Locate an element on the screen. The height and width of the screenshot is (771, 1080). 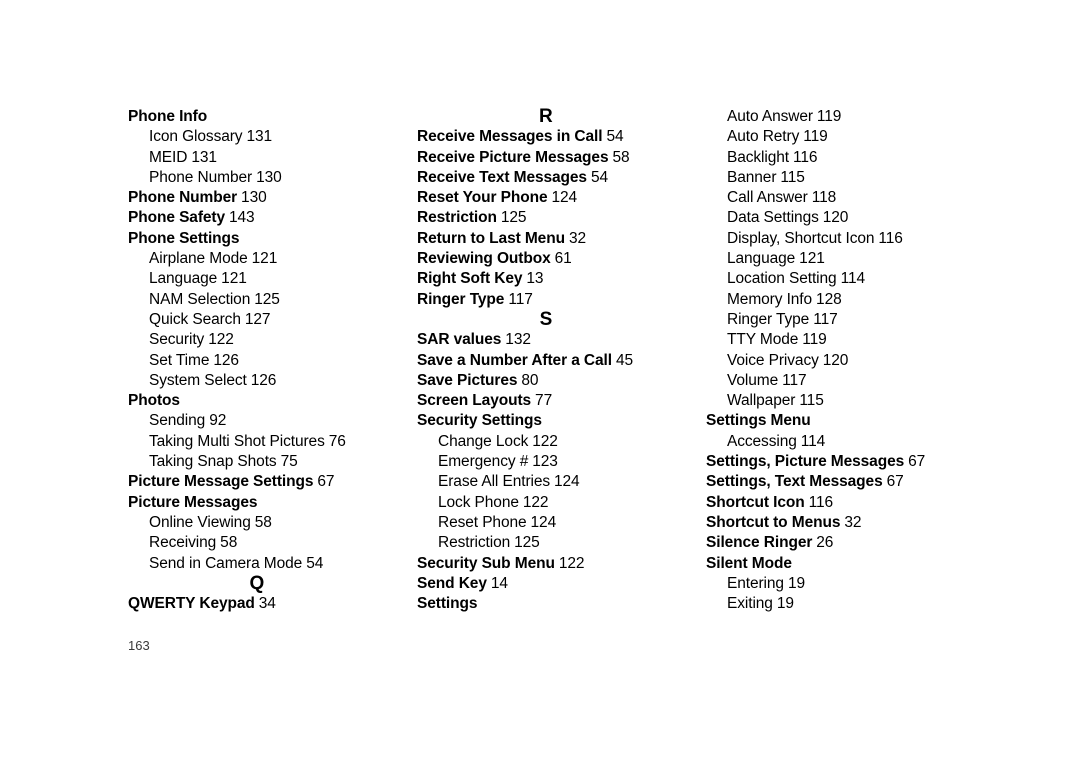
index-entry-label: Airplane Mode is located at coordinates (198, 259).